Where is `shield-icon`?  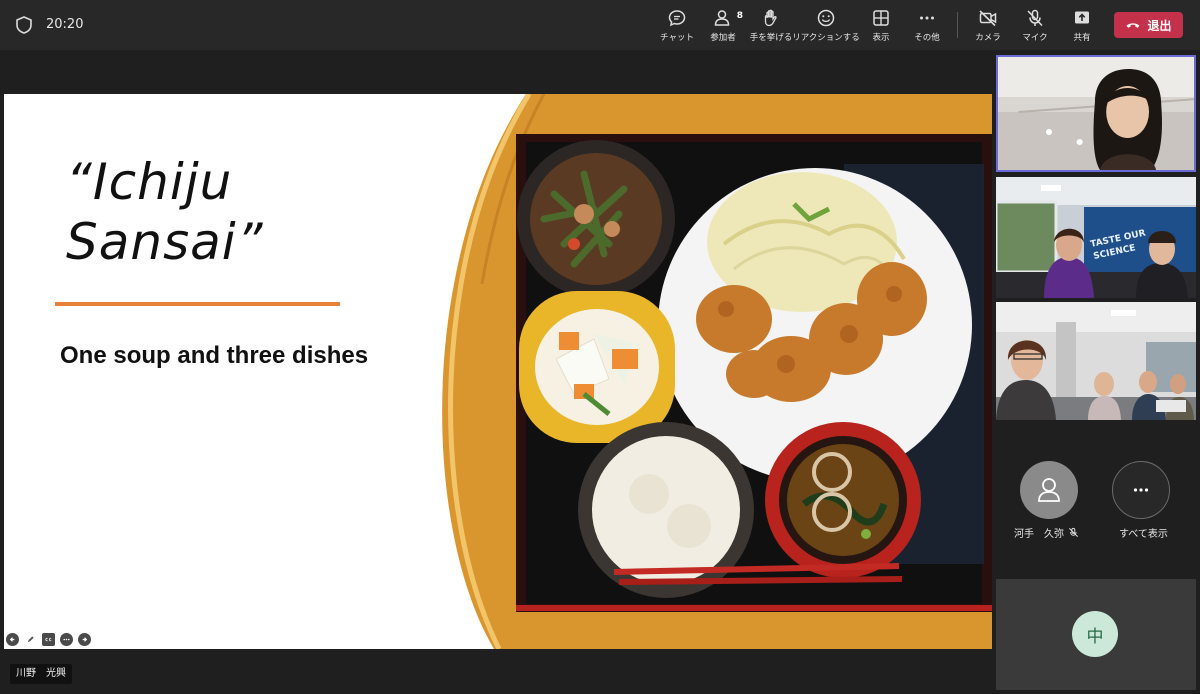
shield-icon is located at coordinates (24, 25).